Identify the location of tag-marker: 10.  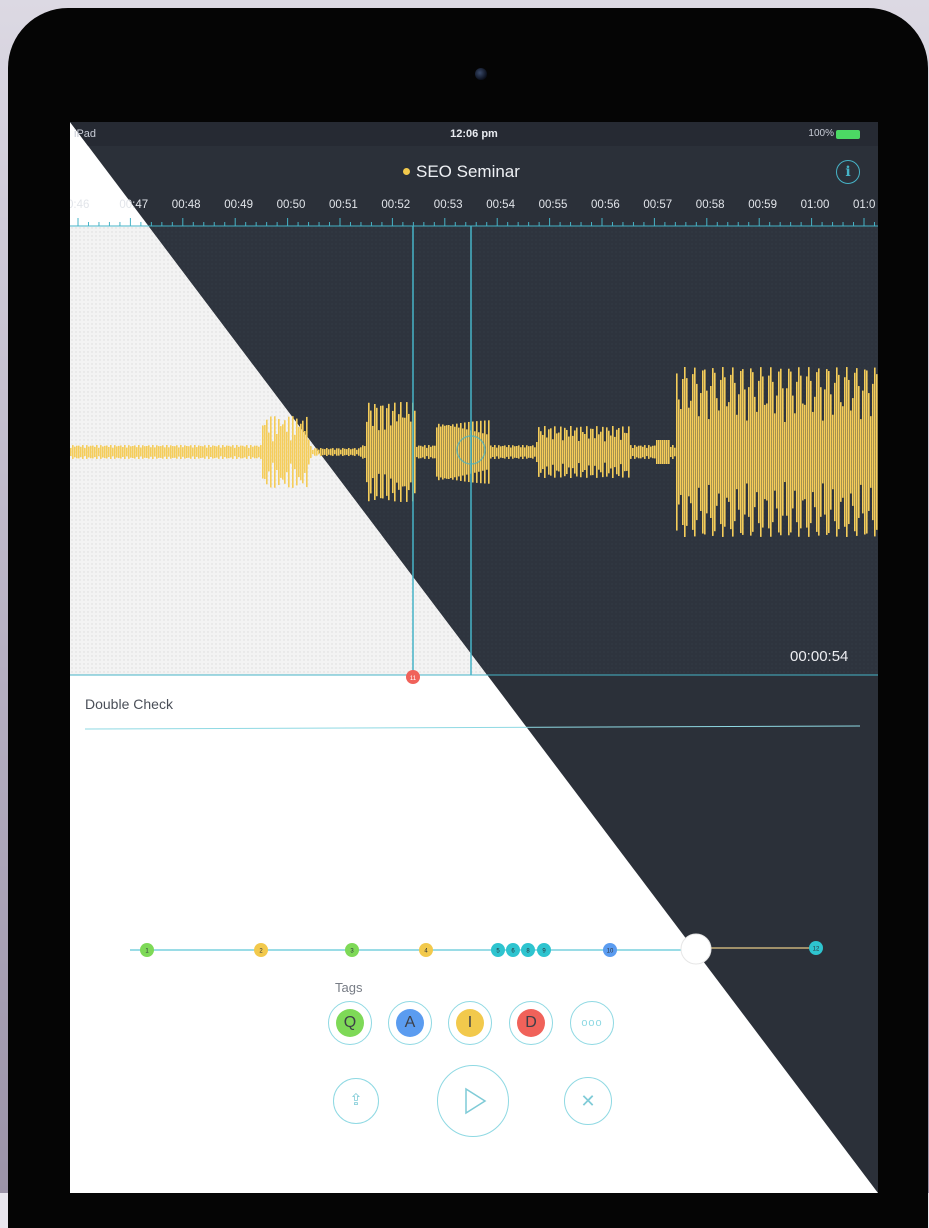
(610, 950).